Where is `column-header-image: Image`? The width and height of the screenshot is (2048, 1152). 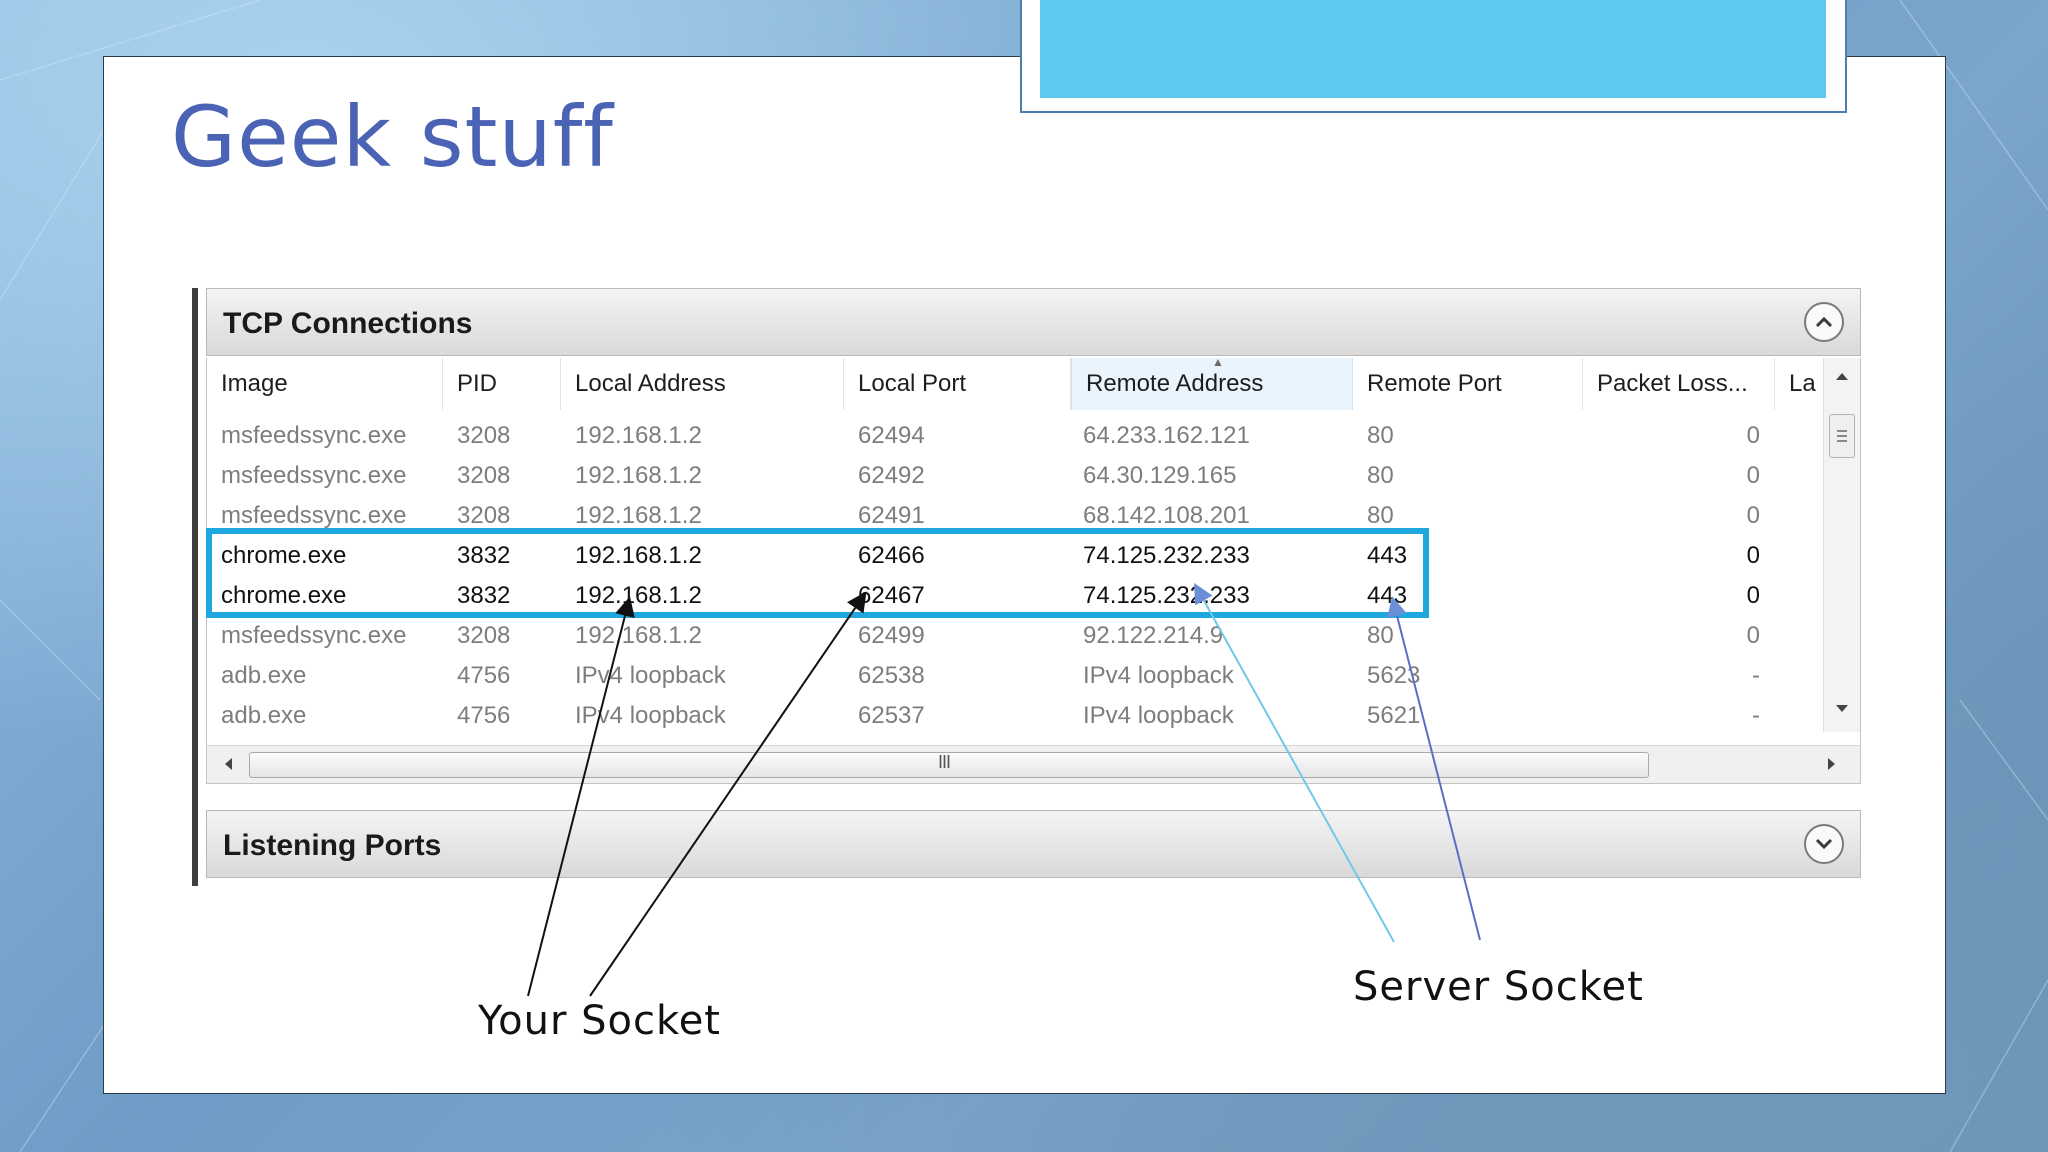 column-header-image: Image is located at coordinates (325, 384).